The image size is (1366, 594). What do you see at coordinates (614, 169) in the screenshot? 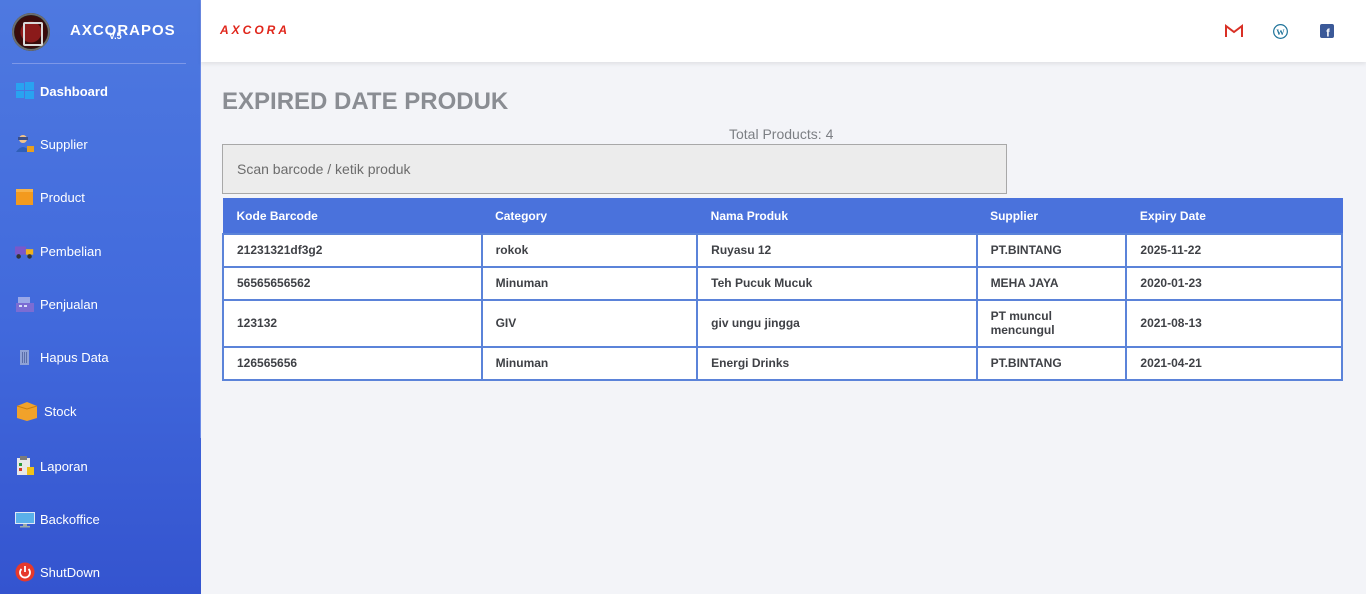
I see `search-input` at bounding box center [614, 169].